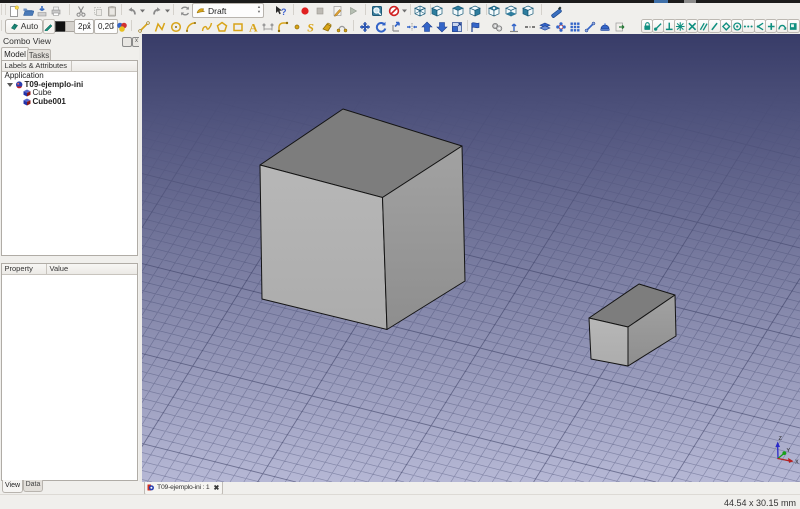 This screenshot has height=509, width=800. Describe the element at coordinates (797, 462) in the screenshot. I see `svg-text: X` at that location.